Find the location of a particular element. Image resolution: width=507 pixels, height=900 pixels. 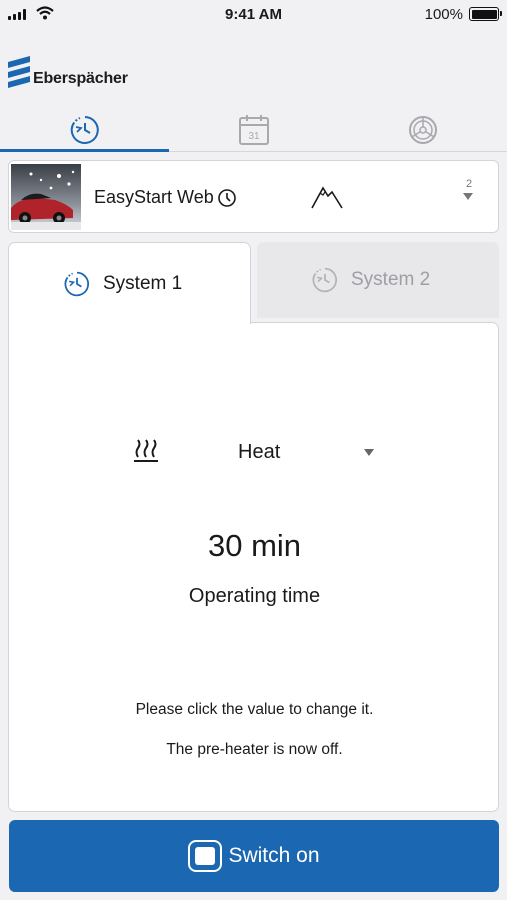

mode-selector: Heat is located at coordinates (254, 453).